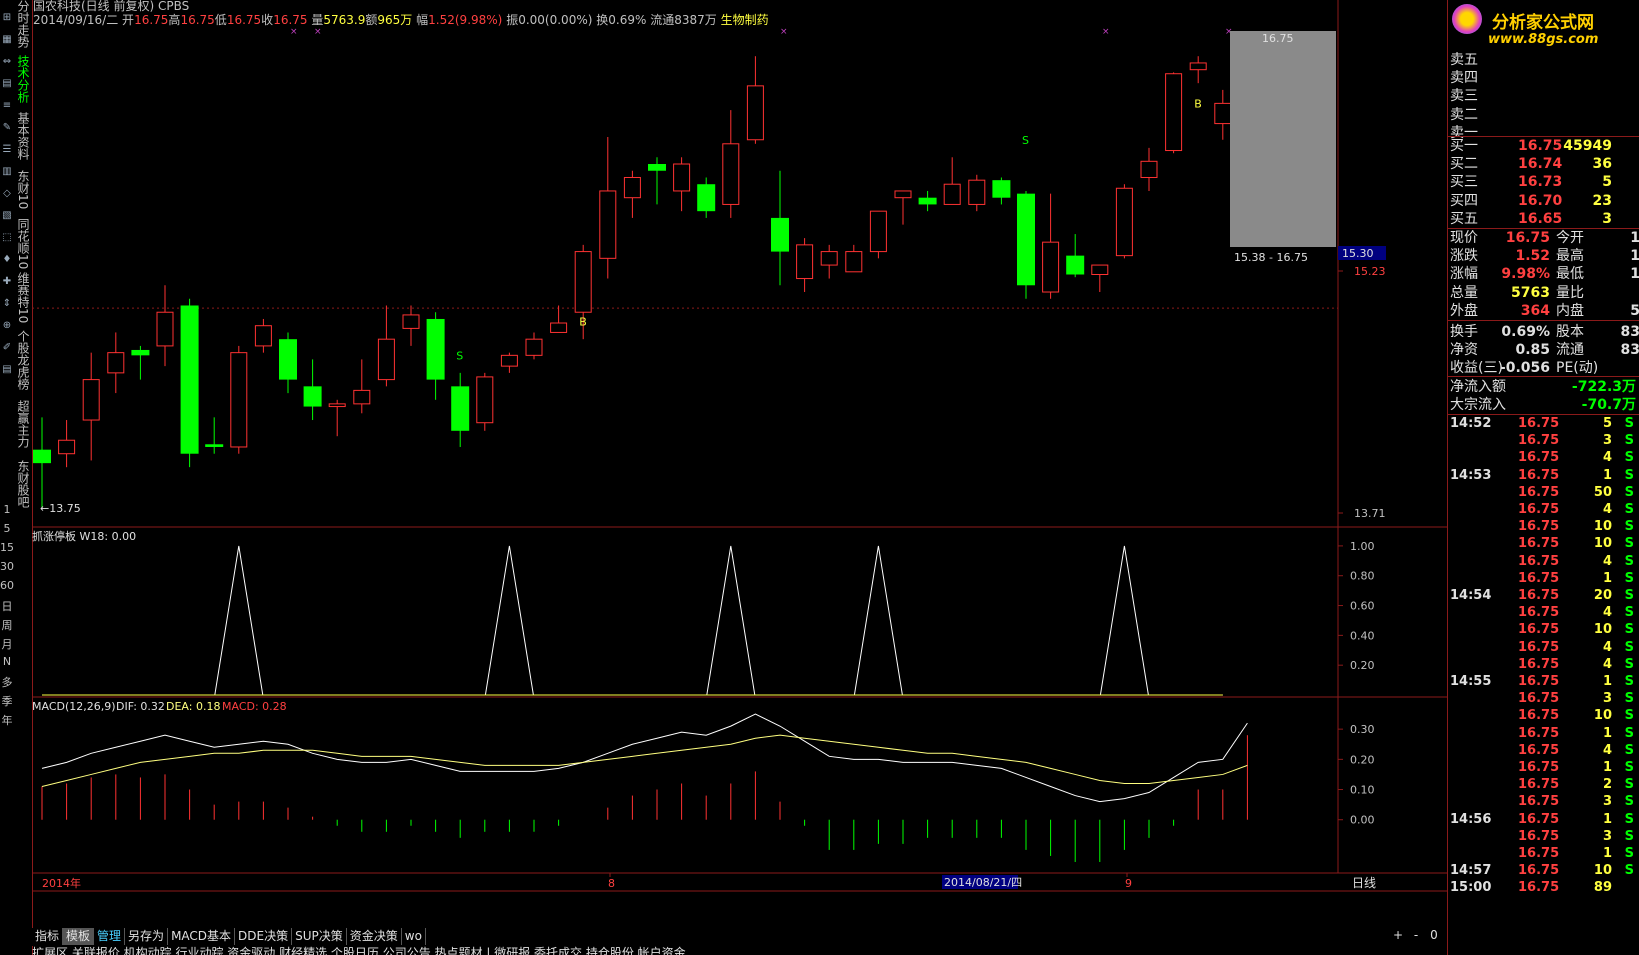  What do you see at coordinates (1278, 38) in the screenshot?
I see `high-price-mark: 16.75` at bounding box center [1278, 38].